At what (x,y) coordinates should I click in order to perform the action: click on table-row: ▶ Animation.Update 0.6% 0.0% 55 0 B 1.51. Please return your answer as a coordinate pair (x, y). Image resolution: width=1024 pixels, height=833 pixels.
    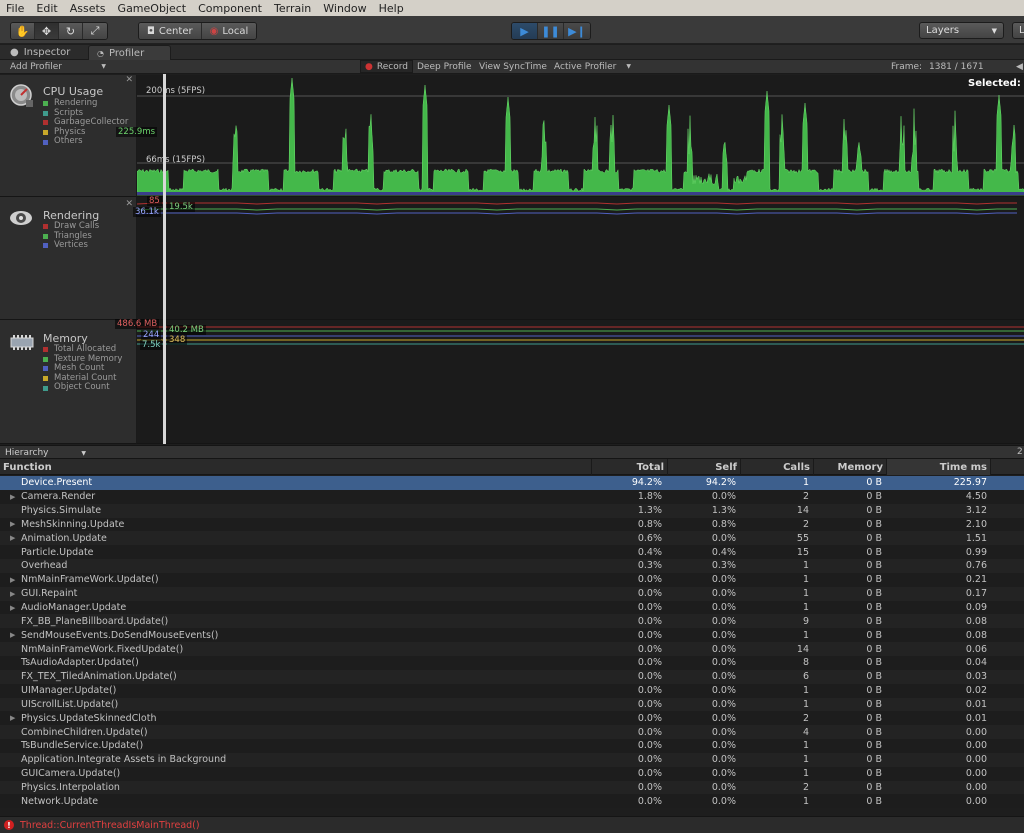
    Looking at the image, I should click on (512, 538).